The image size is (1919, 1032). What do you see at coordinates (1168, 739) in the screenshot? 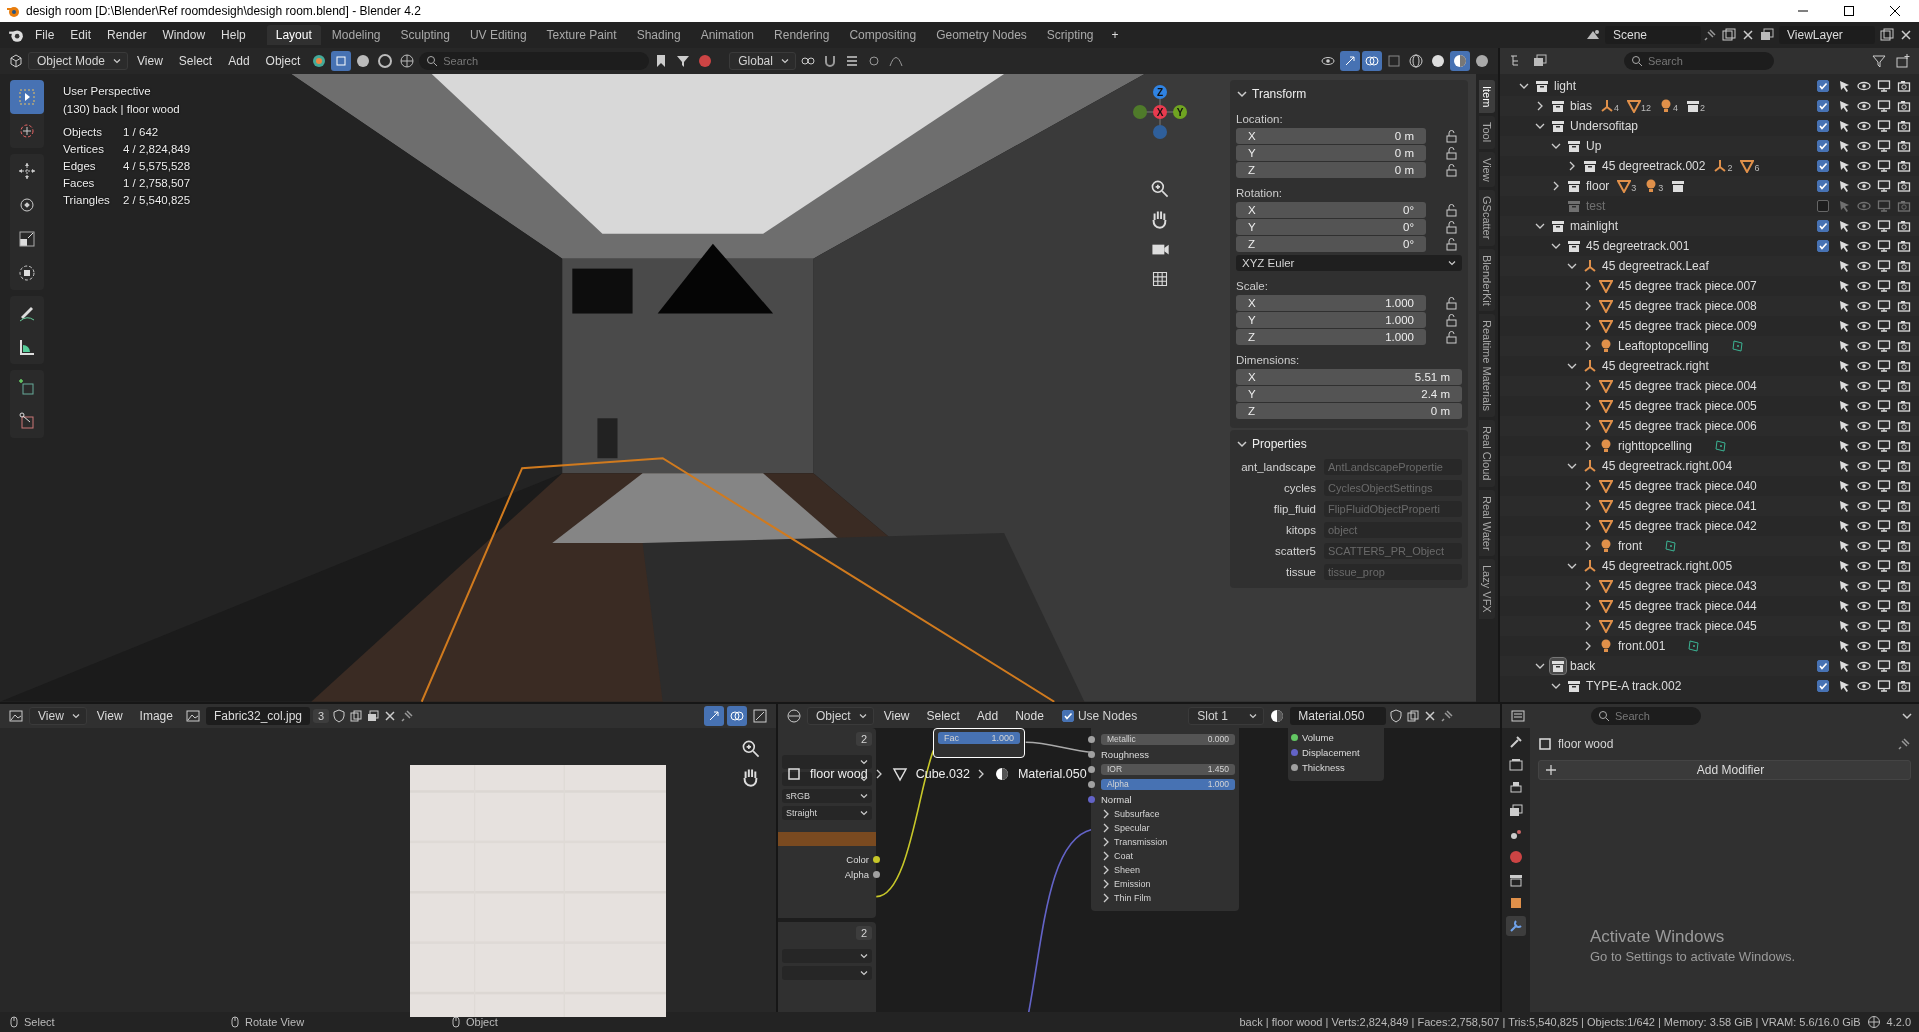
I see `number-field: Metallic 0.000` at bounding box center [1168, 739].